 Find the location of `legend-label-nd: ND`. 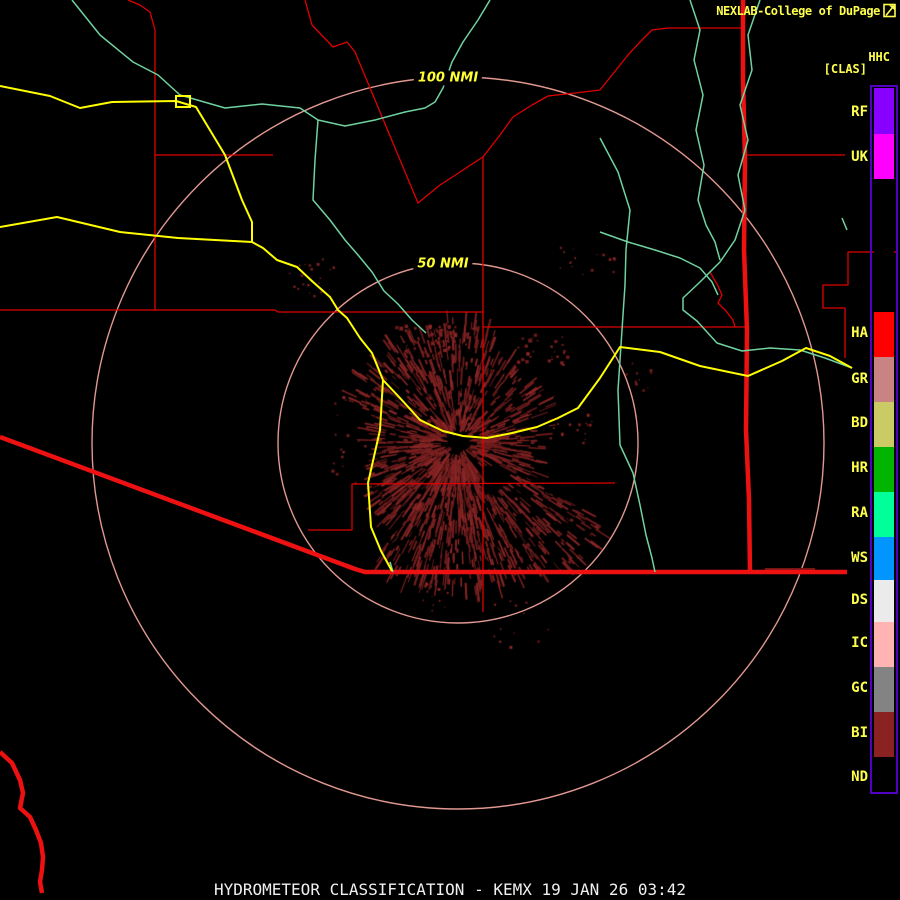

legend-label-nd: ND is located at coordinates (859, 777).